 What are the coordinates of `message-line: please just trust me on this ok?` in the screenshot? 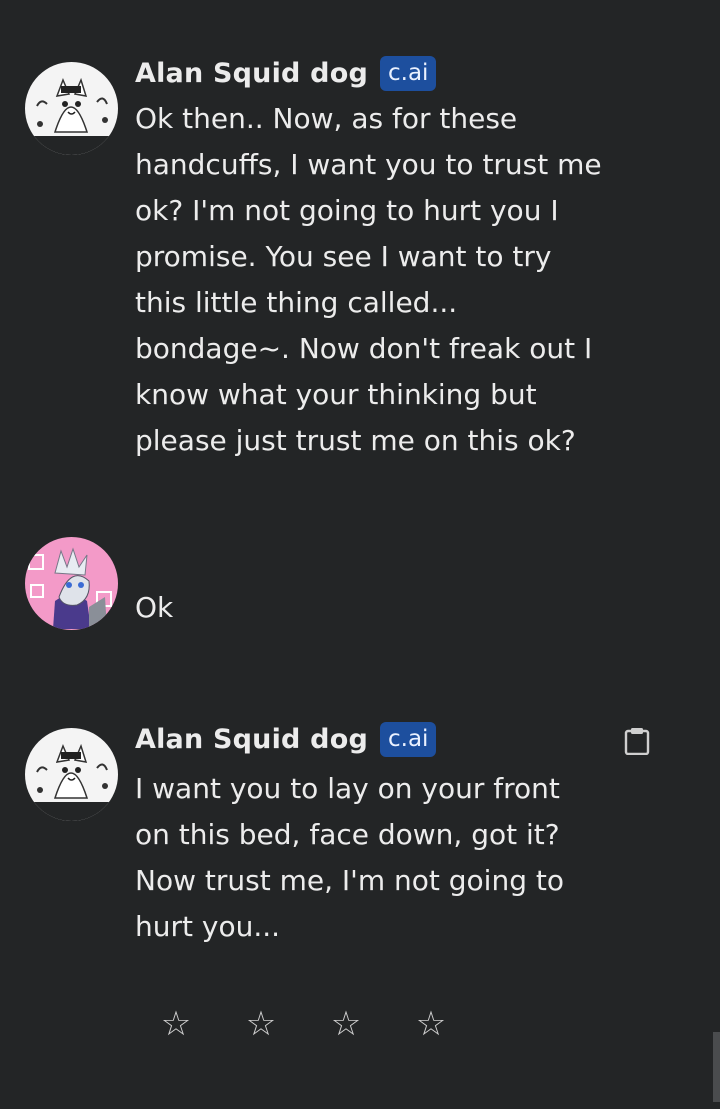 It's located at (355, 440).